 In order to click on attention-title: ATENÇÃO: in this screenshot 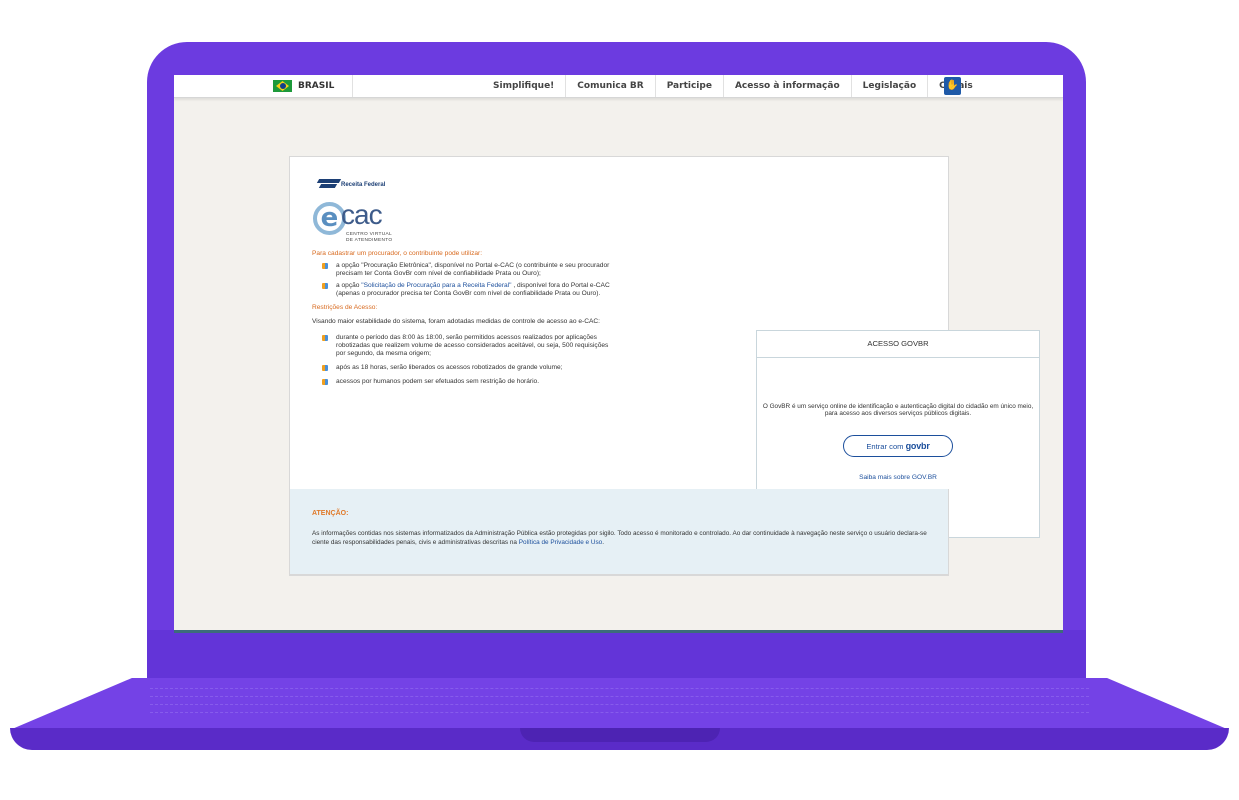, I will do `click(330, 513)`.